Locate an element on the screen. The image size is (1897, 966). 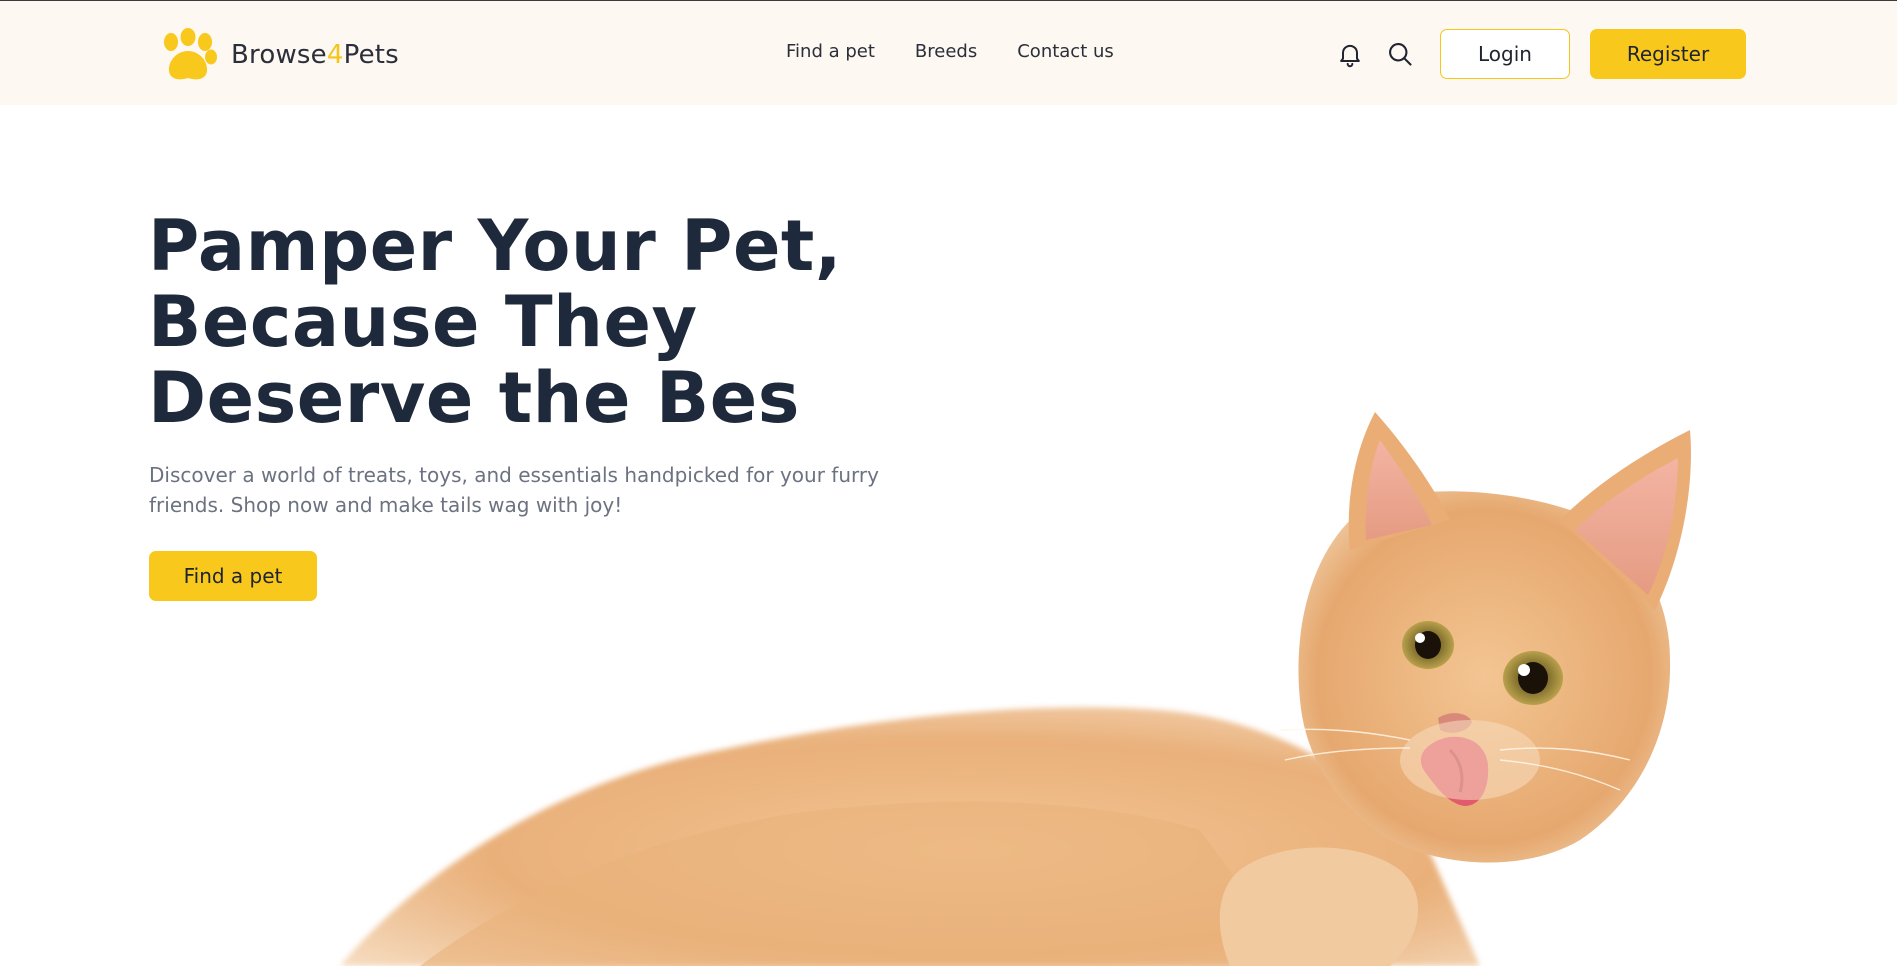
nav-contact-us: Contact us is located at coordinates (1065, 51).